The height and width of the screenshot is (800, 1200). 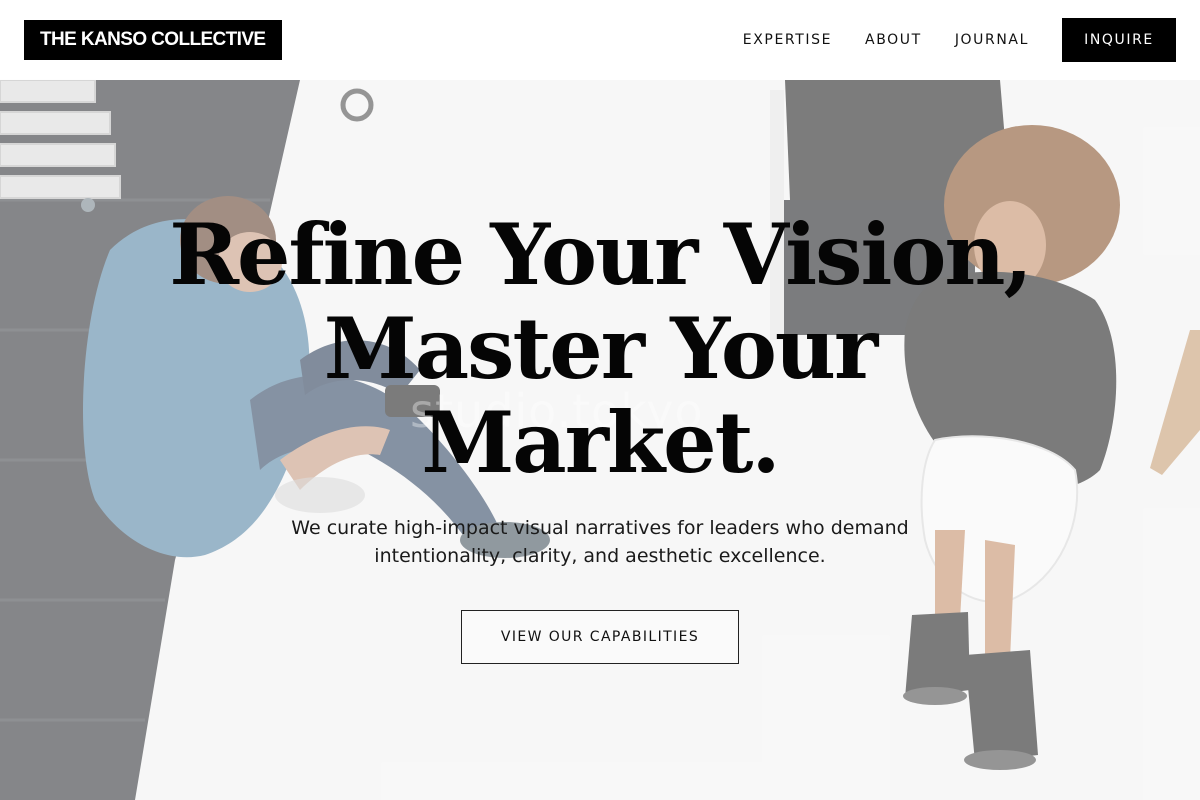 I want to click on nav-link-journal: JOURNAL, so click(x=992, y=40).